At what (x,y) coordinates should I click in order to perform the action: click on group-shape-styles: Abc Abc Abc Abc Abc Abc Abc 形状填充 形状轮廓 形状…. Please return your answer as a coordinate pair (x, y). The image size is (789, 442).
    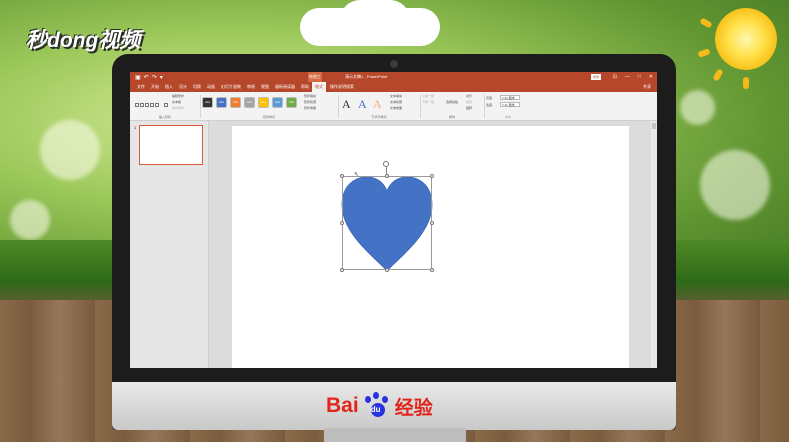
    Looking at the image, I should click on (269, 106).